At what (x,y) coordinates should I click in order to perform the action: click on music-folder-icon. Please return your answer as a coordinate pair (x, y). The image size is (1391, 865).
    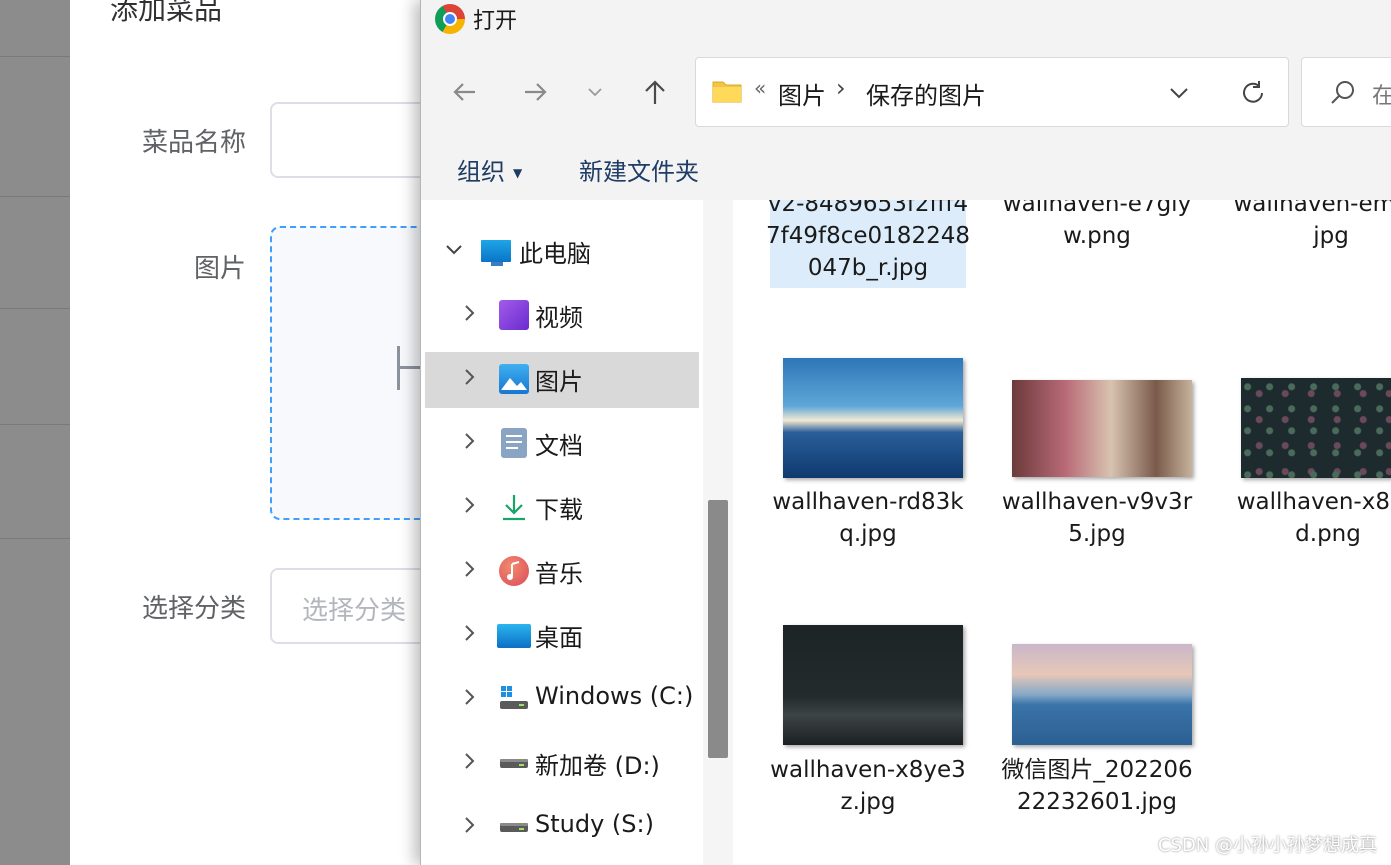
    Looking at the image, I should click on (514, 571).